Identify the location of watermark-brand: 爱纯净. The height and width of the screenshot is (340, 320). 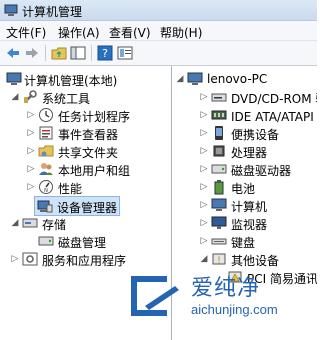
(226, 288).